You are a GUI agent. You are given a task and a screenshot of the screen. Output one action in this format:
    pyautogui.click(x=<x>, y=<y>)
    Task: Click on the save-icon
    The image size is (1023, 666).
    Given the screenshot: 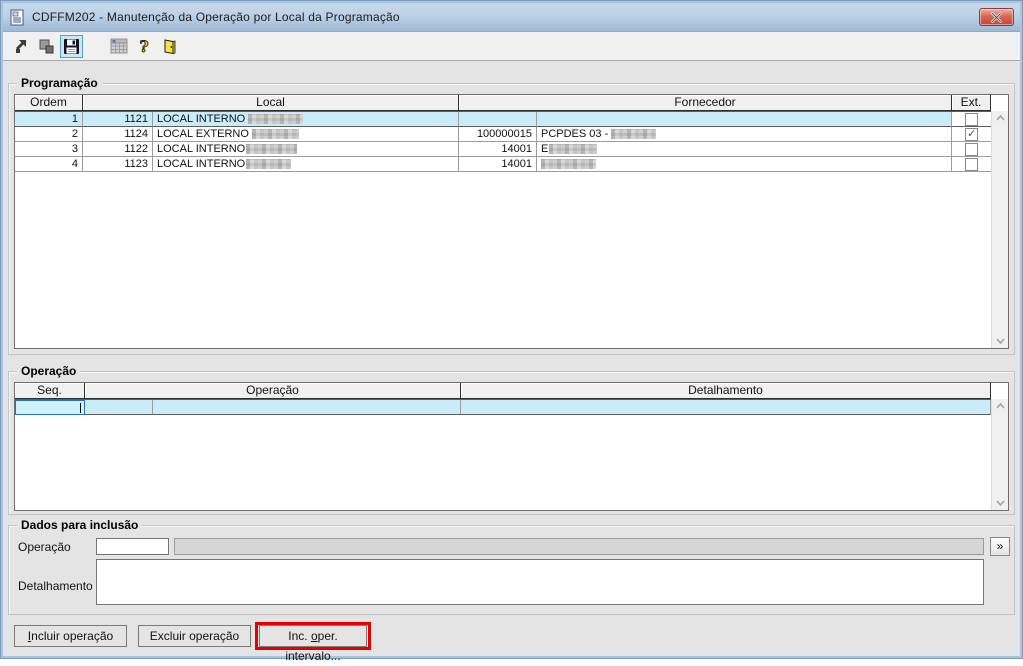 What is the action you would take?
    pyautogui.click(x=71, y=46)
    